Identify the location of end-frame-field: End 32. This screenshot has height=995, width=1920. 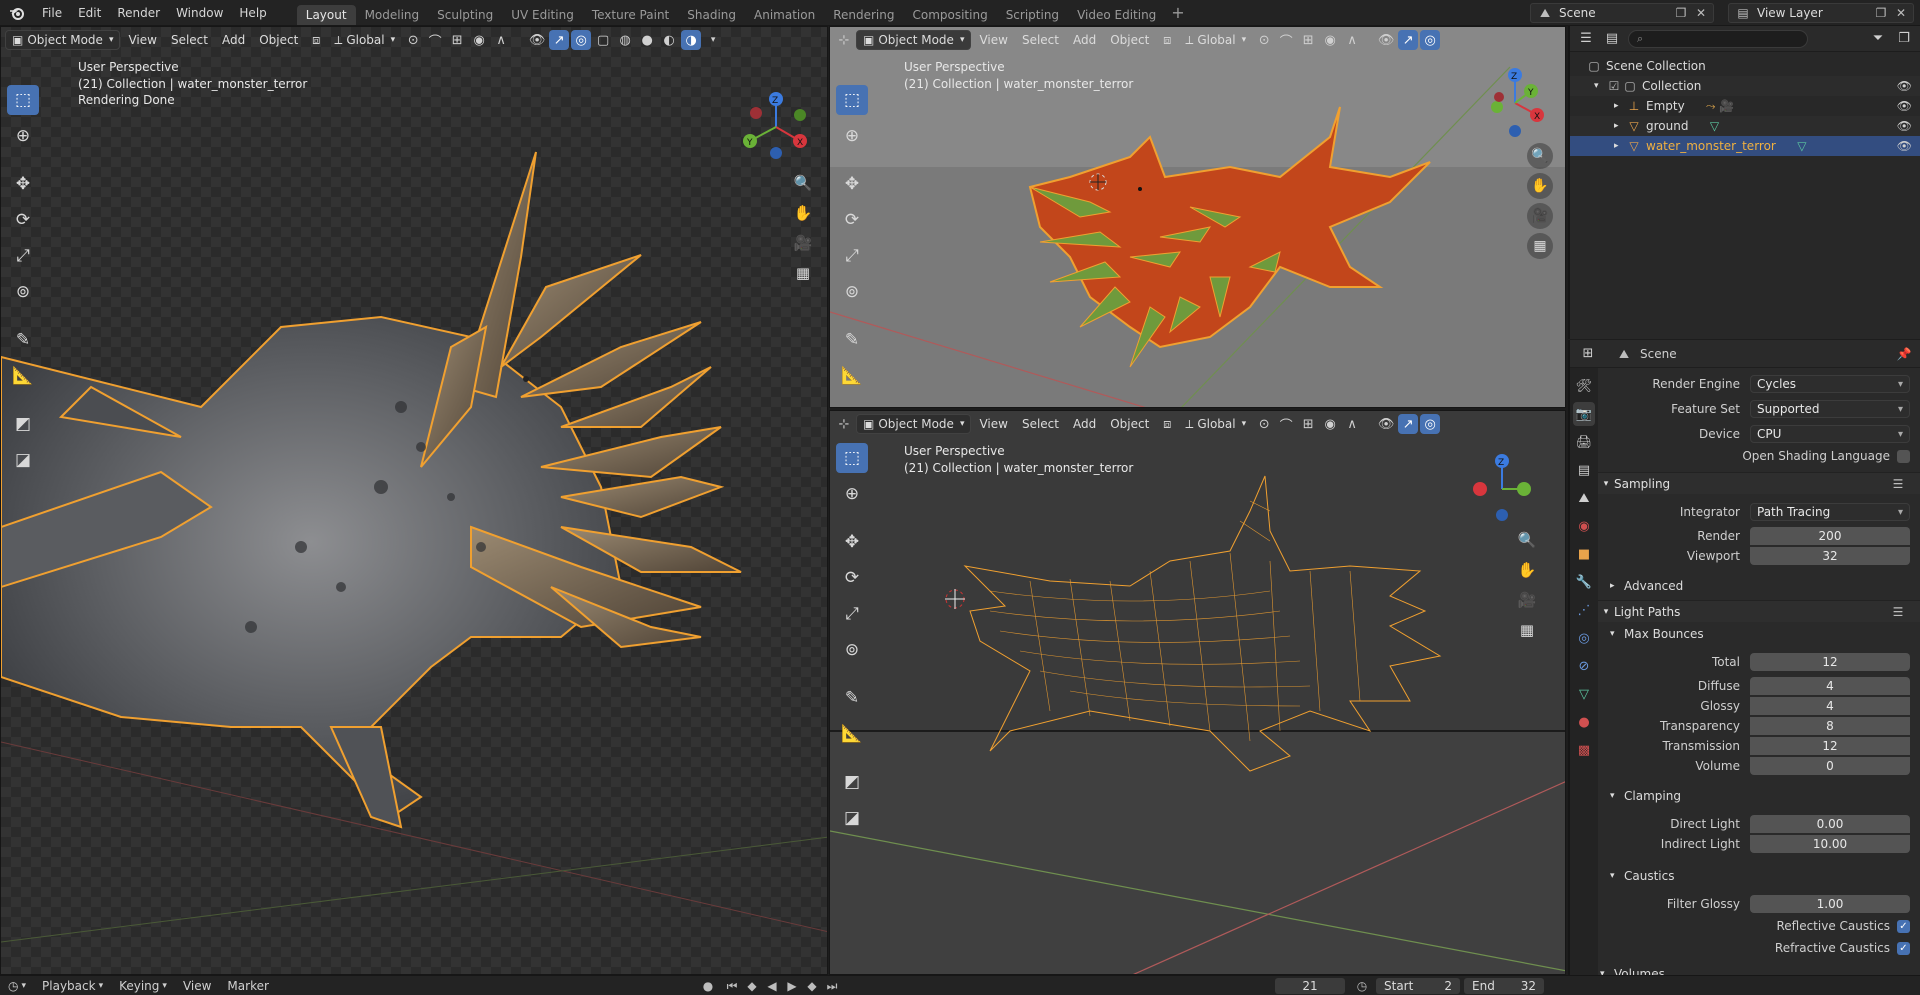
(1504, 986).